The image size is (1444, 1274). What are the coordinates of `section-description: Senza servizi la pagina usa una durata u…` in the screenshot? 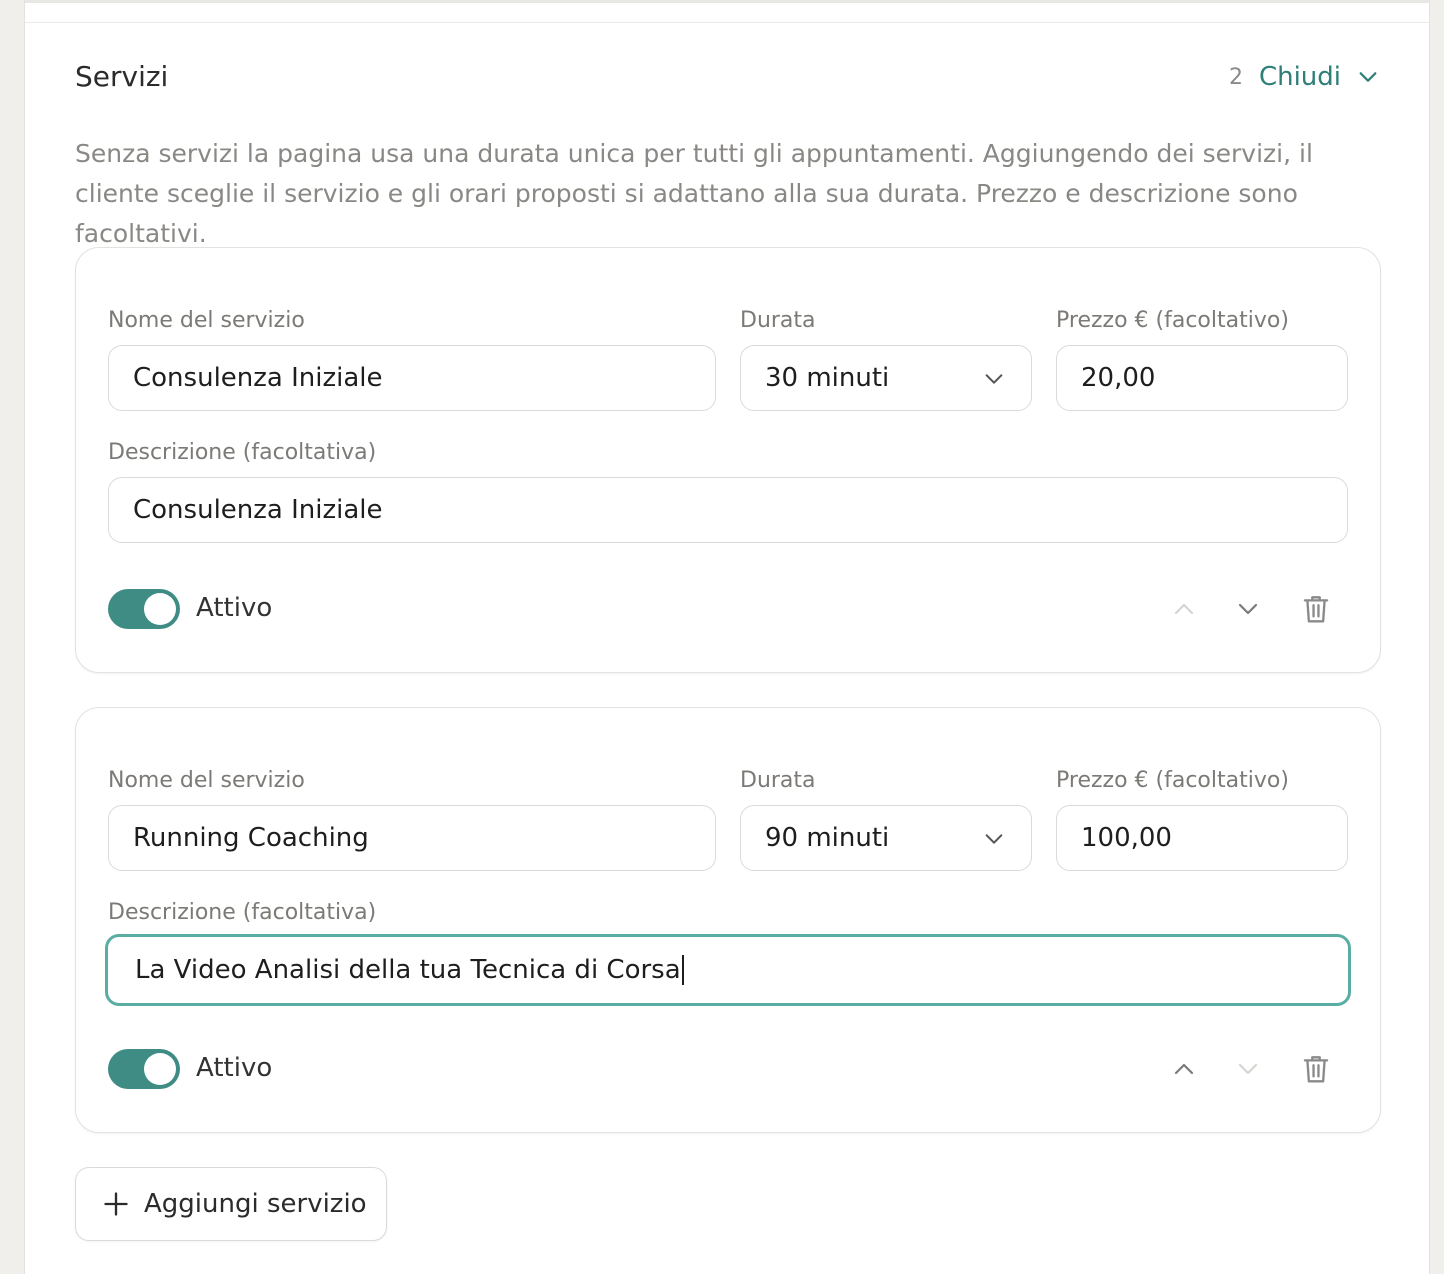 It's located at (694, 193).